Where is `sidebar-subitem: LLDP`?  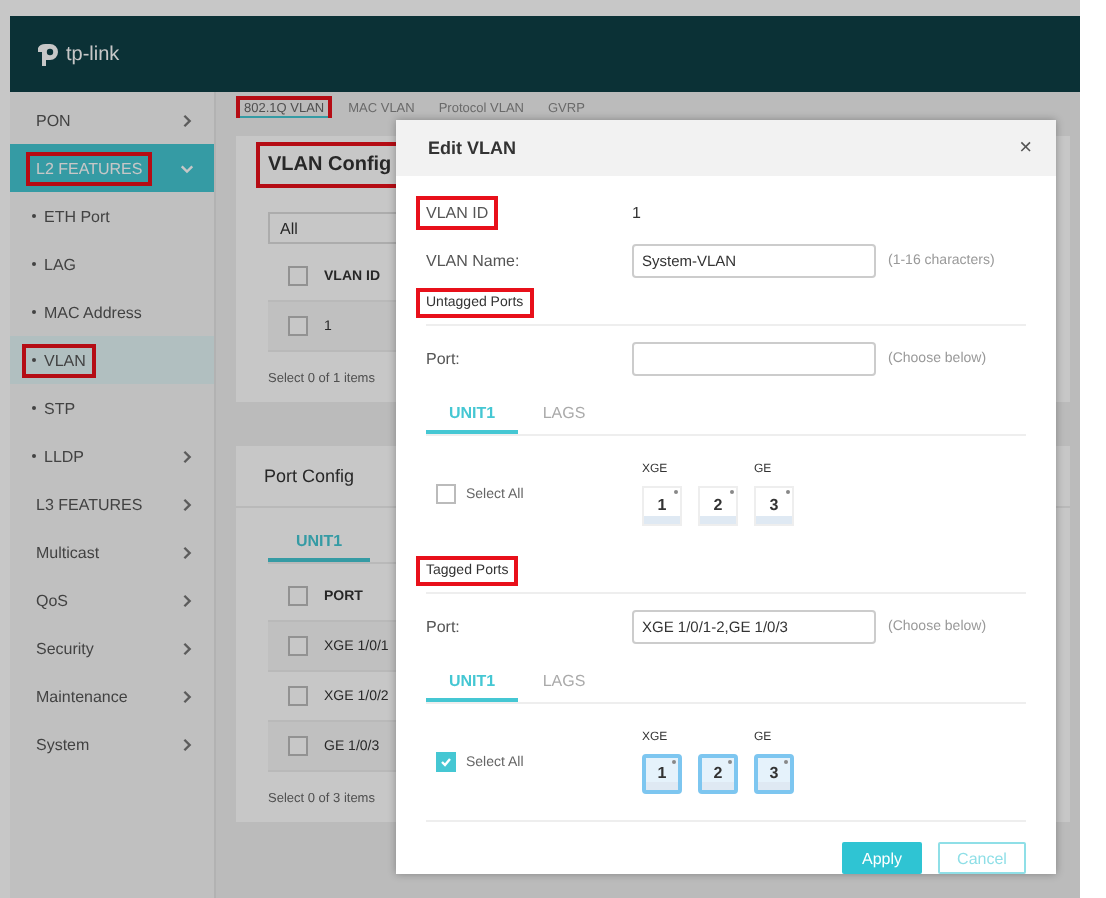
sidebar-subitem: LLDP is located at coordinates (112, 456).